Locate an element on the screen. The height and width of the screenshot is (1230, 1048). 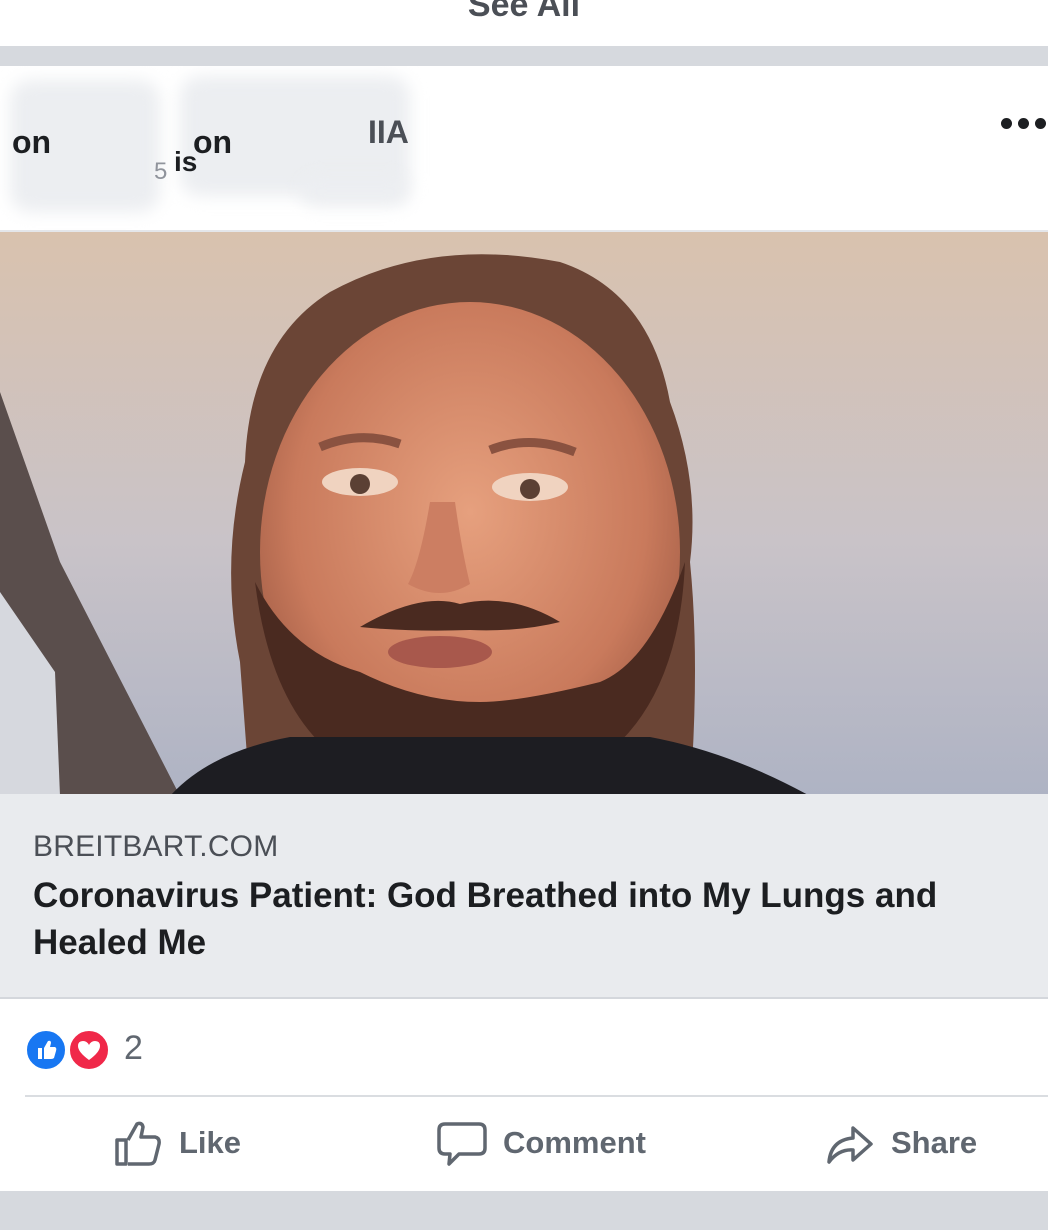
reaction-count: 2 is located at coordinates (133, 1048).